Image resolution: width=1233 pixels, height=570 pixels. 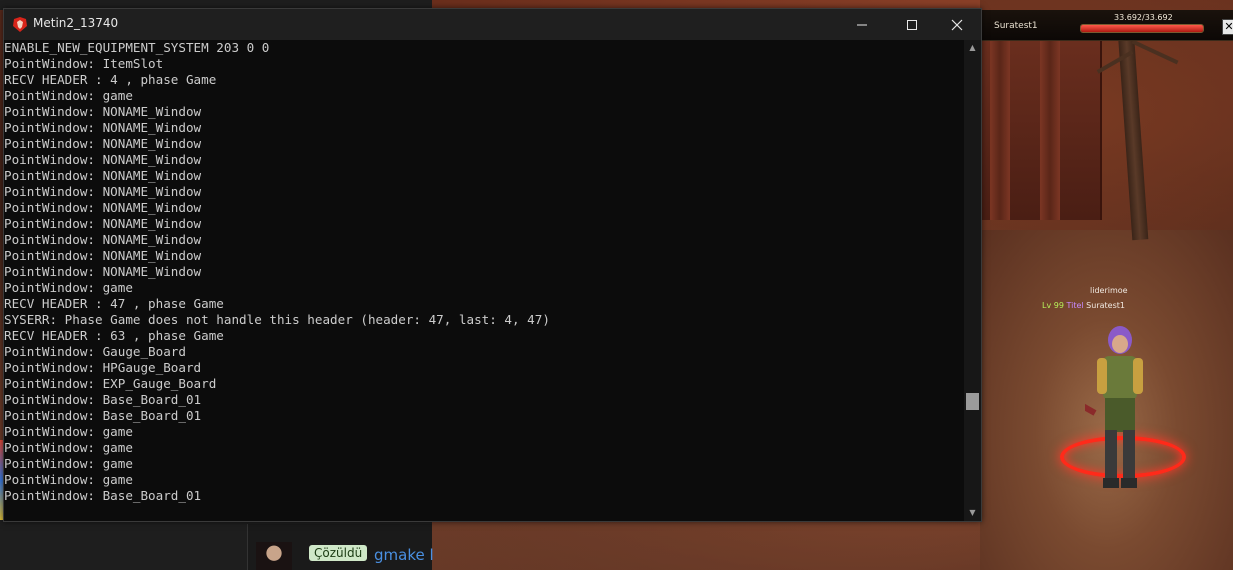 I want to click on window-titlebar: Metin2_13740, so click(x=492, y=24).